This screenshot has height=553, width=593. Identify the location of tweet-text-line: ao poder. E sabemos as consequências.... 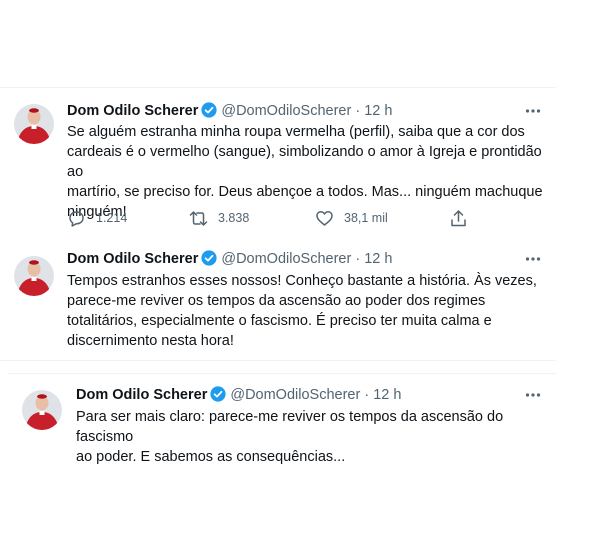
(211, 457).